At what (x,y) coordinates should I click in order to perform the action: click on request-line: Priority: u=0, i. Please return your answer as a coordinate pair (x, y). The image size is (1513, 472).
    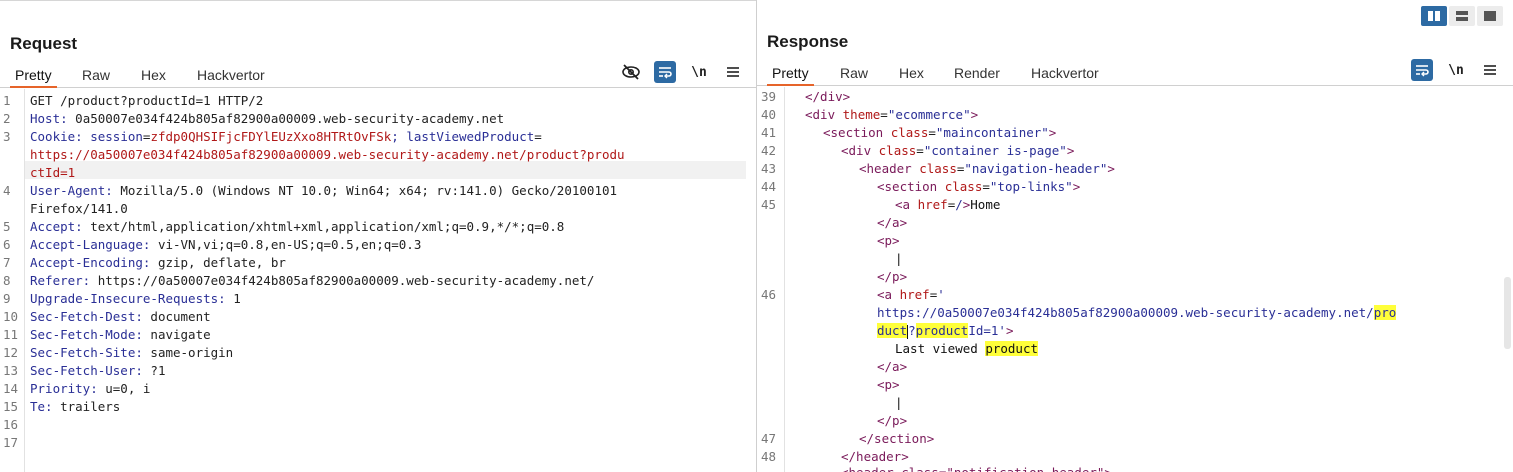
    Looking at the image, I should click on (90, 388).